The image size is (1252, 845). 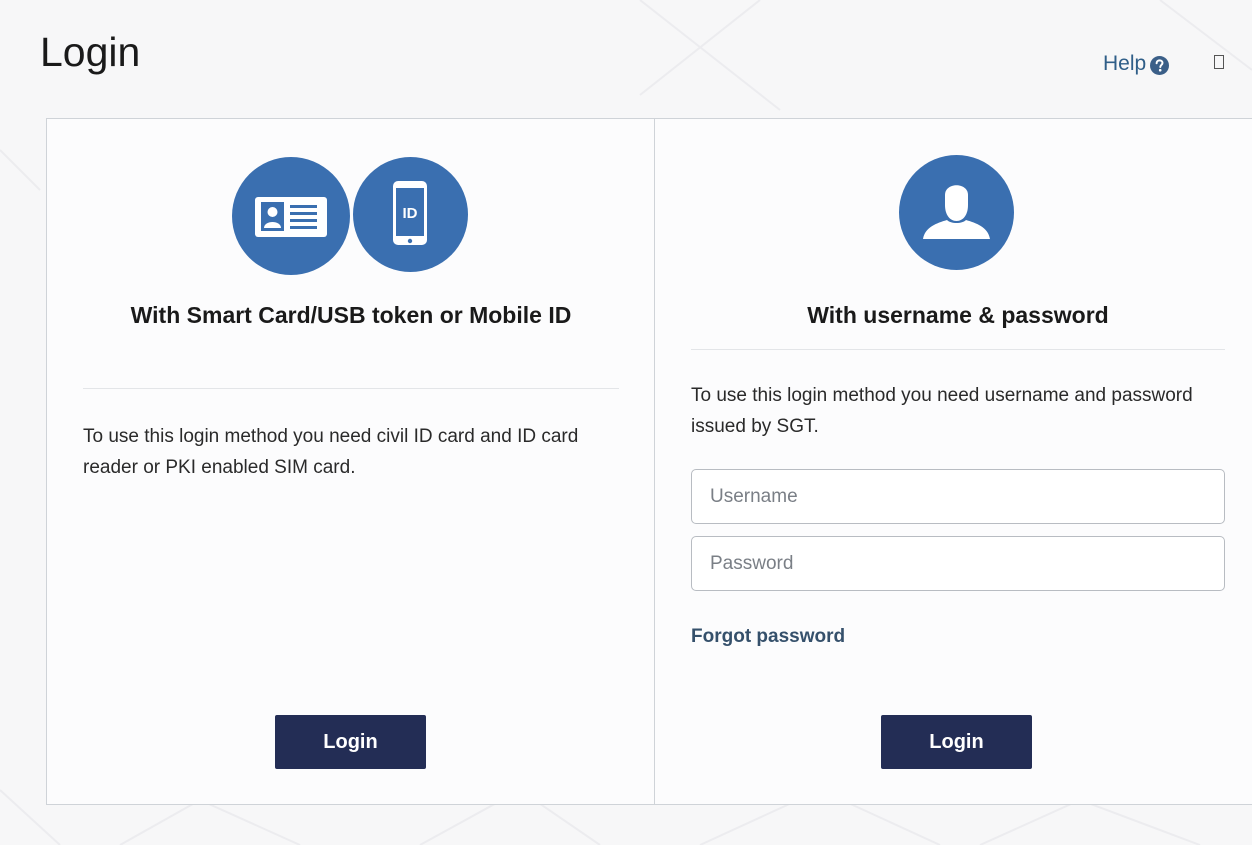 What do you see at coordinates (956, 212) in the screenshot?
I see `user-icon` at bounding box center [956, 212].